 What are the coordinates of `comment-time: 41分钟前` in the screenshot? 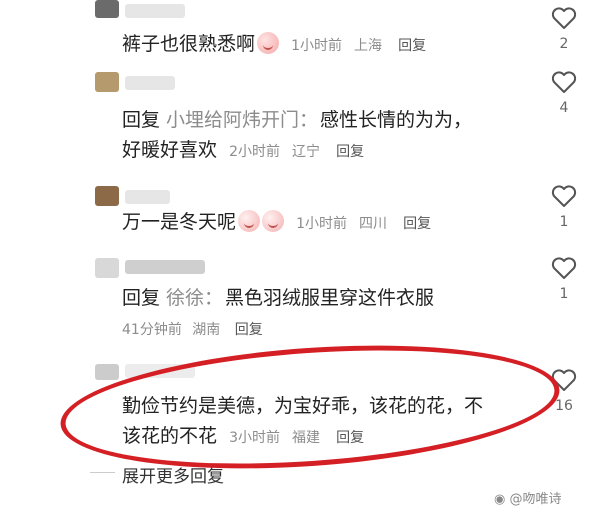 It's located at (152, 330).